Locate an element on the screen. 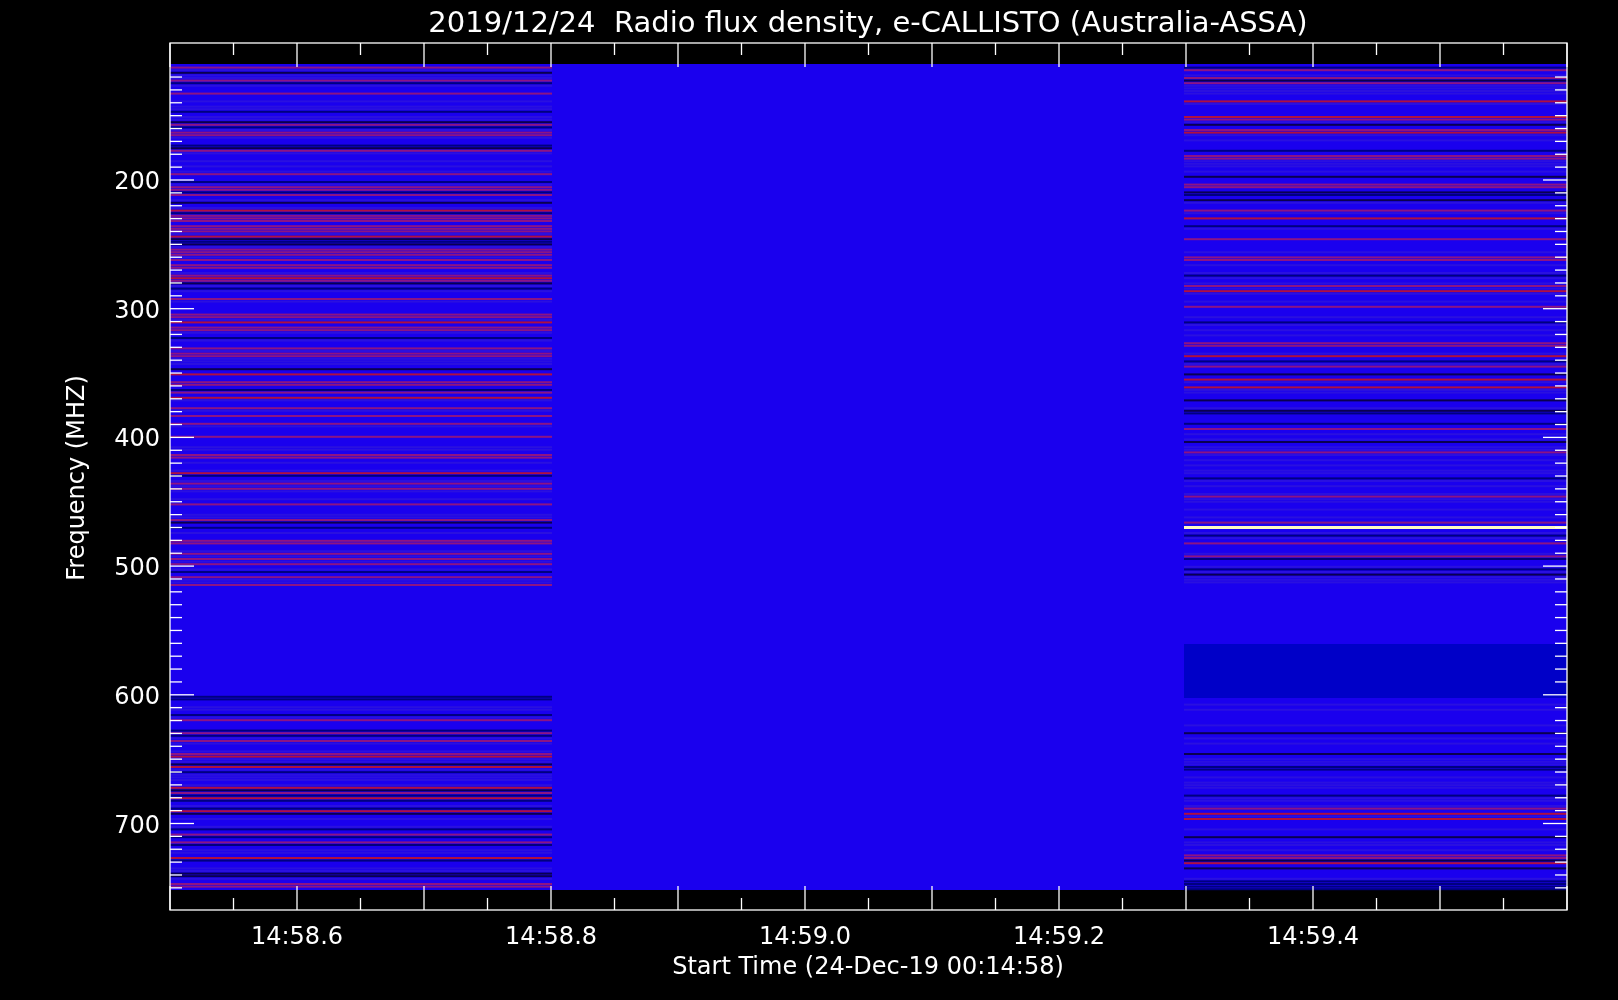 The image size is (1618, 1000). y-axis-label: Frequency (MHZ) is located at coordinates (76, 478).